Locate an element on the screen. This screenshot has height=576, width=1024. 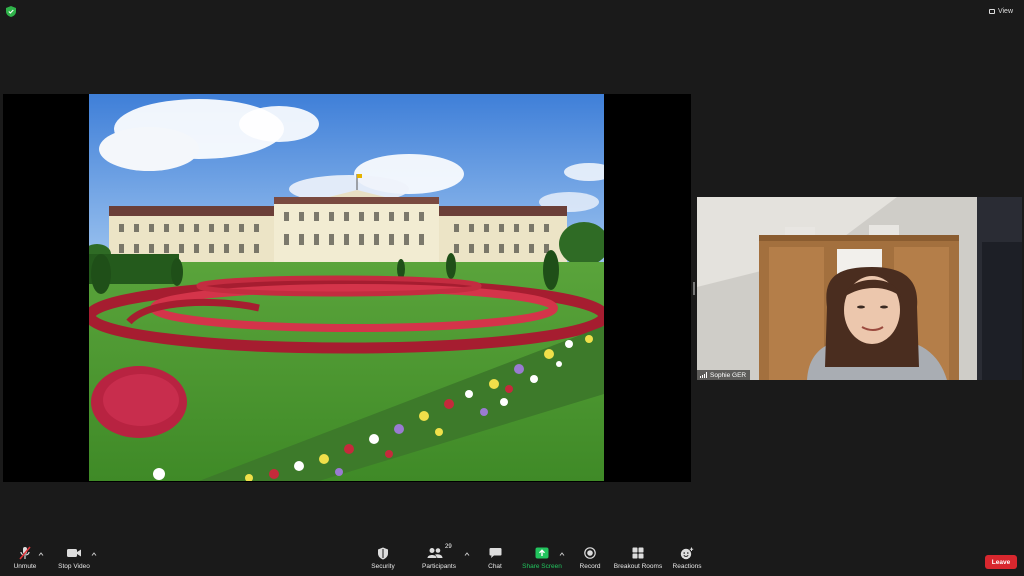
audio-options-caret is located at coordinates (41, 554).